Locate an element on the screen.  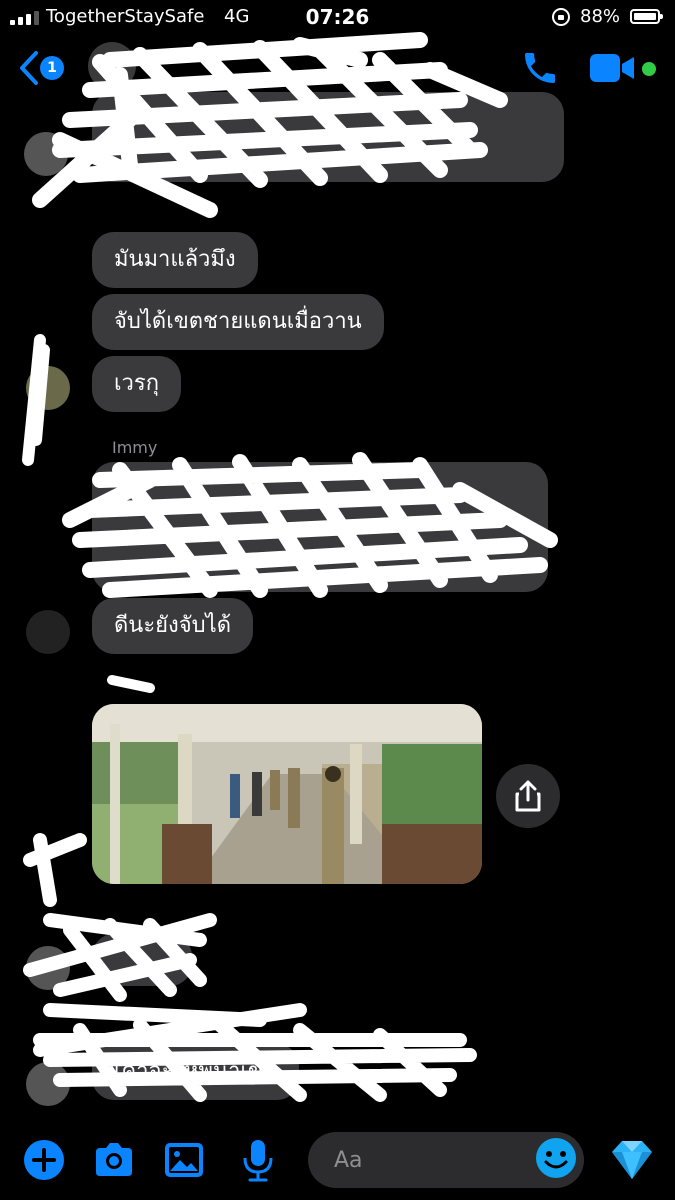
photo-message is located at coordinates (287, 794).